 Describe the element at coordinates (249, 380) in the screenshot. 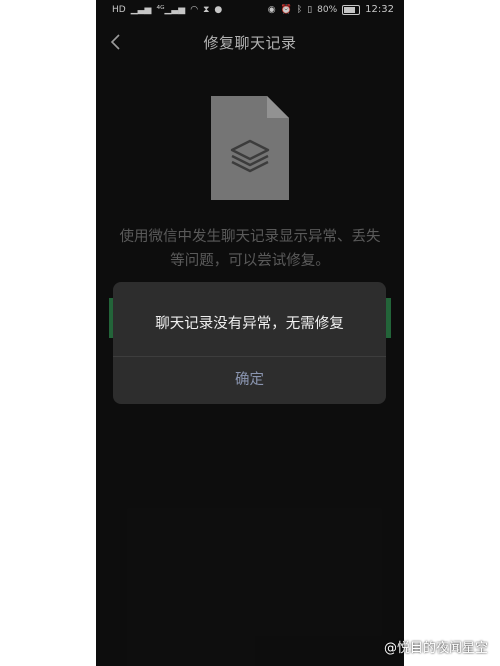

I see `confirm-button: 确定` at that location.